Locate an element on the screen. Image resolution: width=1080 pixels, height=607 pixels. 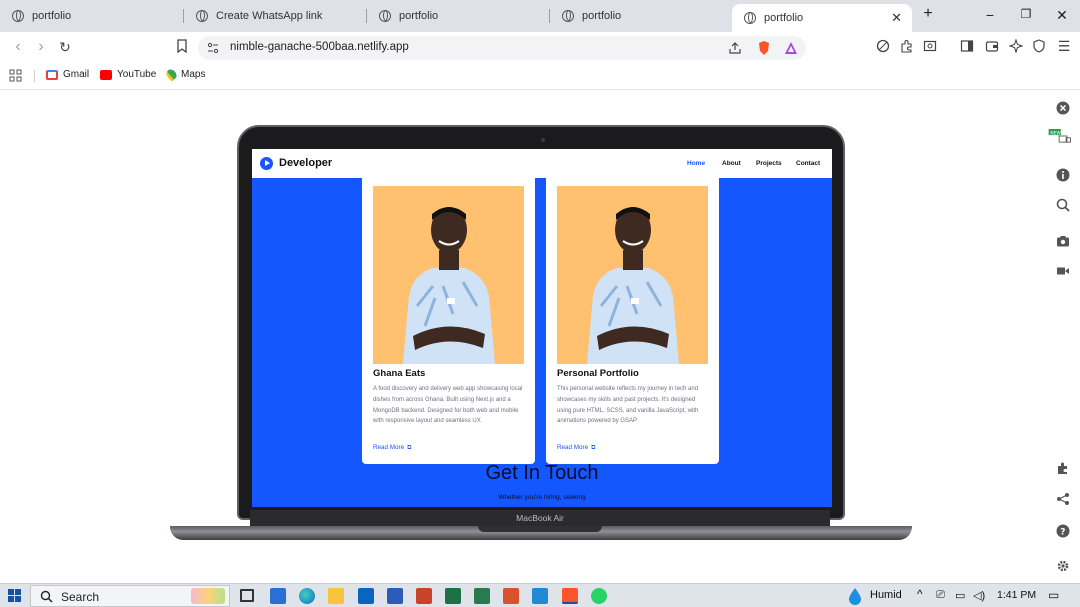
camera-icon is located at coordinates (1063, 241).